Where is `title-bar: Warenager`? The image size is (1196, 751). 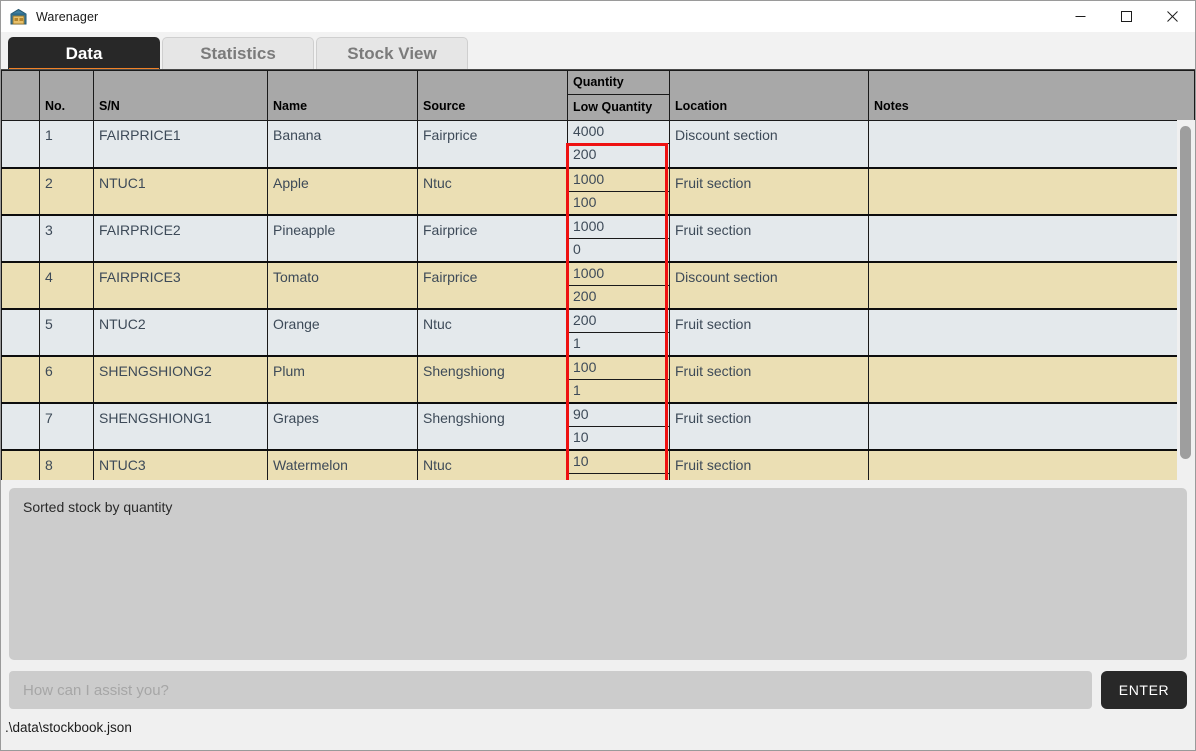 title-bar: Warenager is located at coordinates (598, 16).